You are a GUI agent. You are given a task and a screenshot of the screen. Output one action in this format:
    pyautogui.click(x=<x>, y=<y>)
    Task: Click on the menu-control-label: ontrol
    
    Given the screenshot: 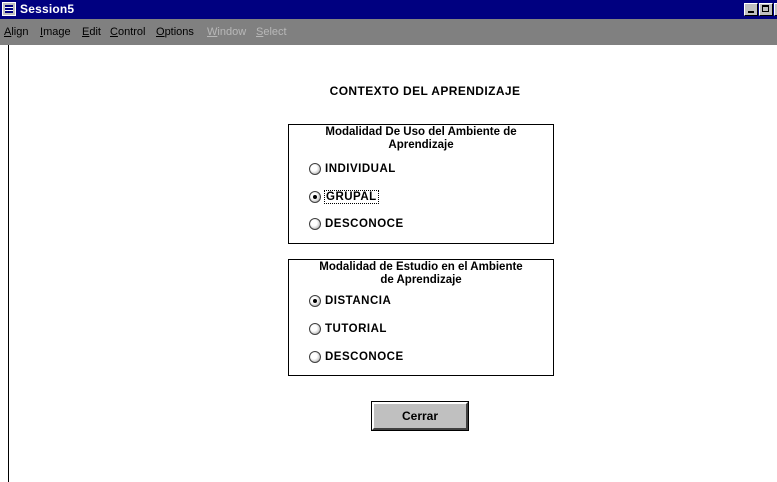 What is the action you would take?
    pyautogui.click(x=131, y=32)
    